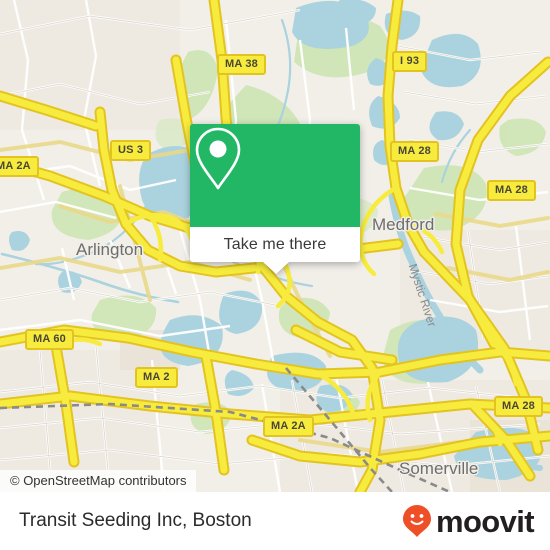  I want to click on moovit-logo: moovit, so click(468, 521).